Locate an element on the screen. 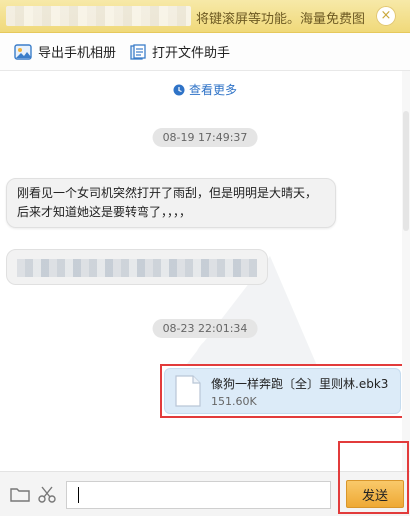 Image resolution: width=410 pixels, height=516 pixels. chat-scrollbar is located at coordinates (406, 271).